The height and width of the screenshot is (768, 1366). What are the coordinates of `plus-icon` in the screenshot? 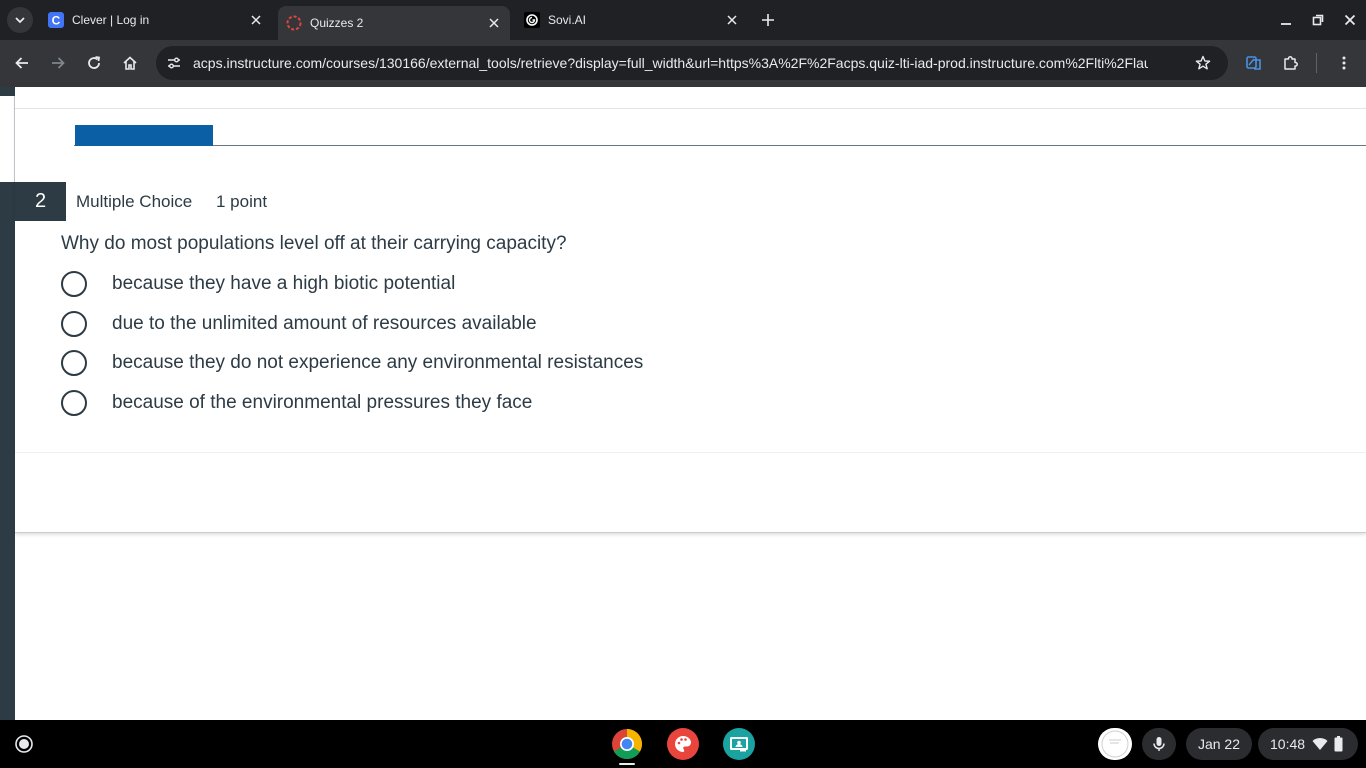 It's located at (768, 20).